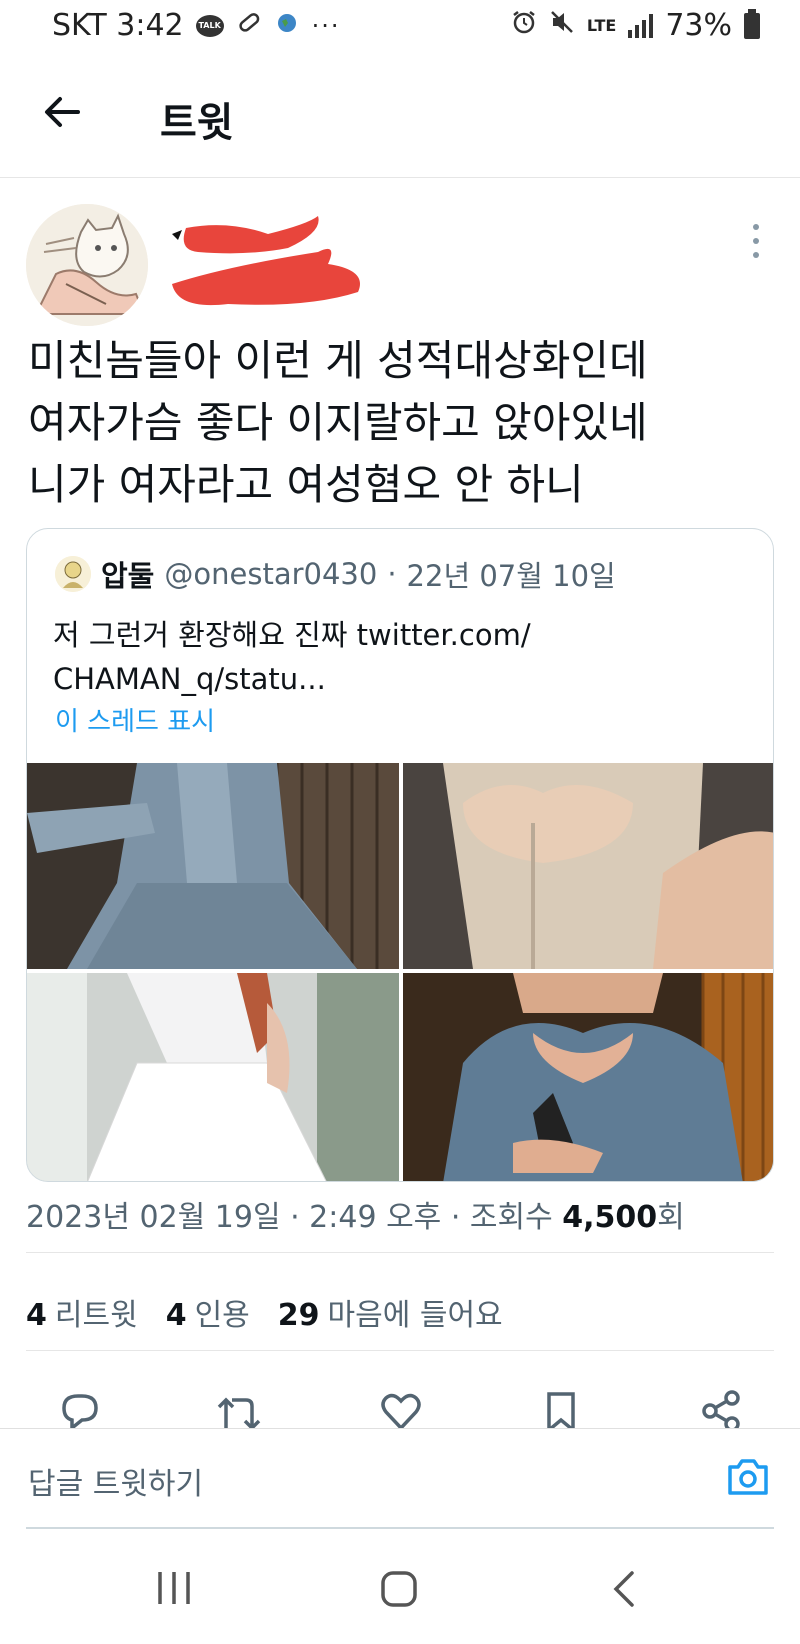 This screenshot has width=800, height=1644. Describe the element at coordinates (80, 1411) in the screenshot. I see `reply-icon` at that location.